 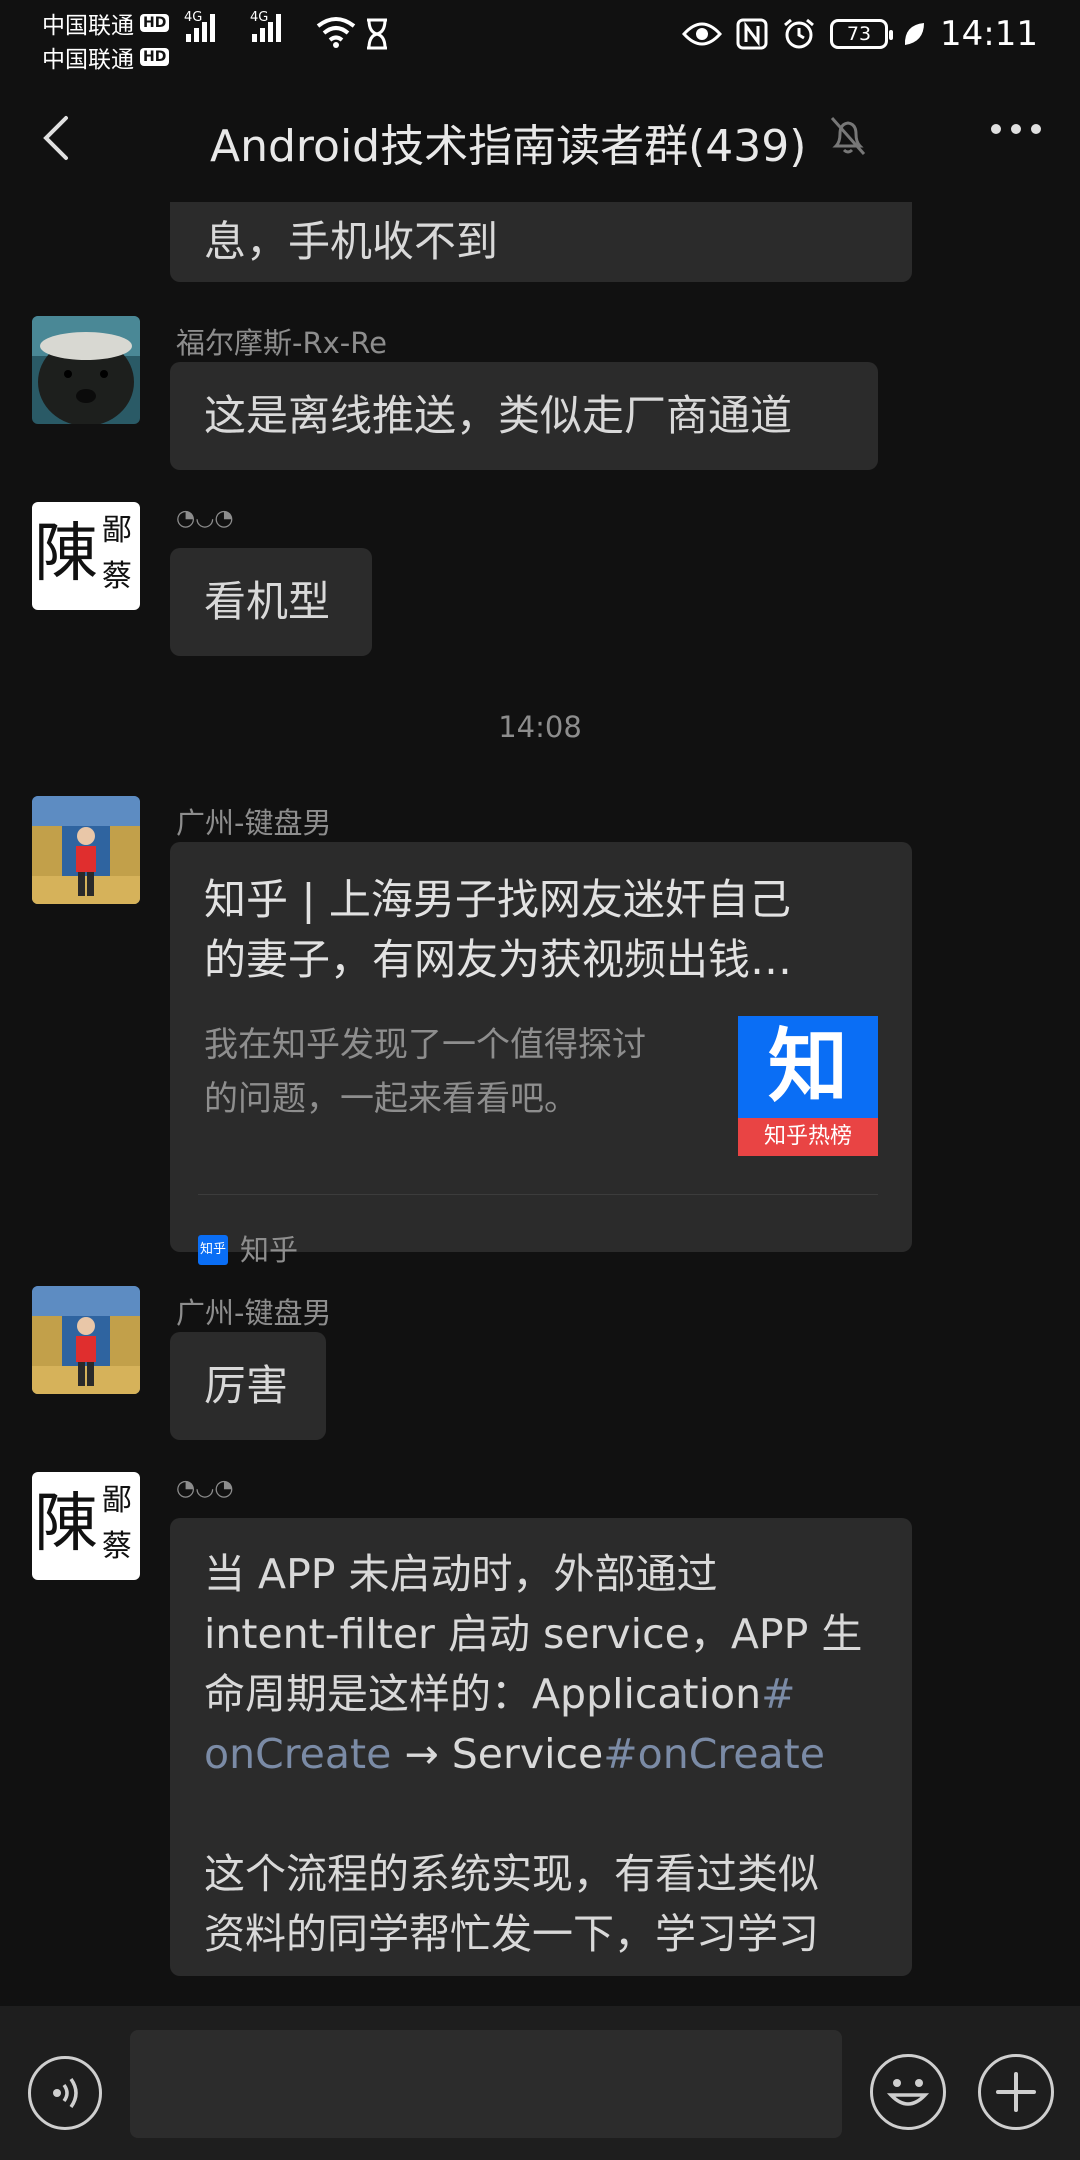 I want to click on leaf-icon, so click(x=914, y=34).